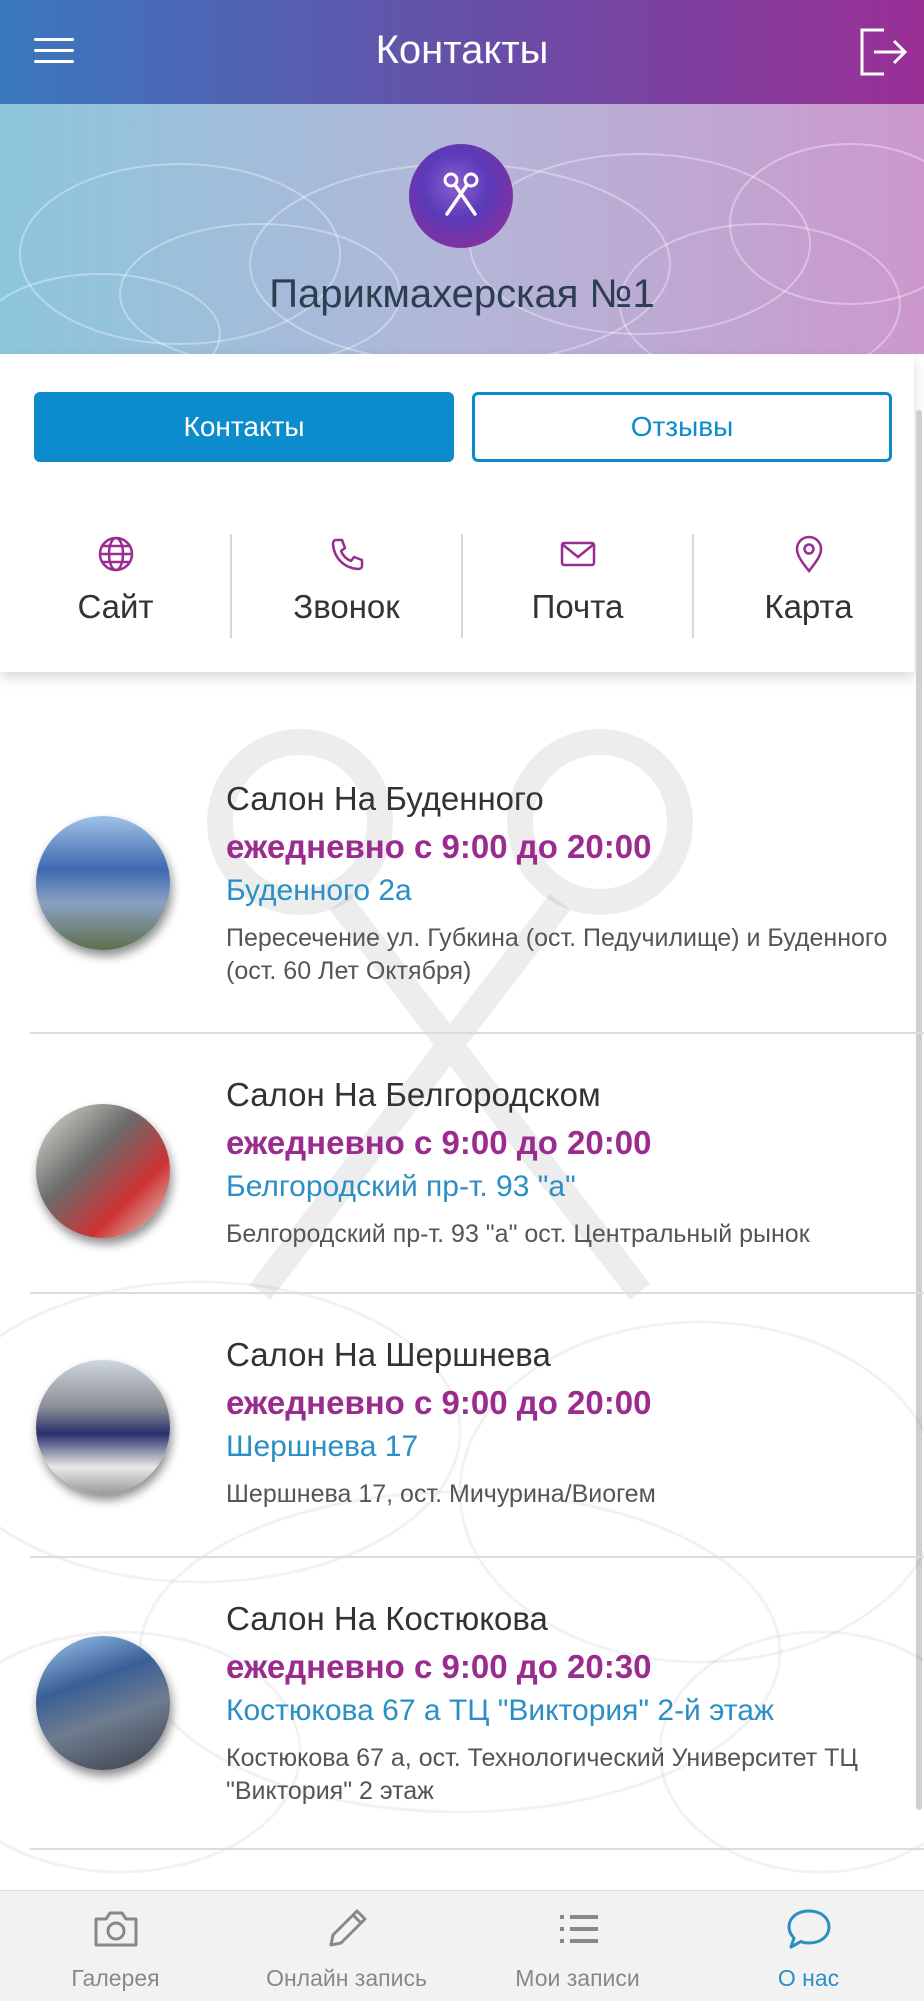 Image resolution: width=924 pixels, height=2001 pixels. I want to click on salon-logo, so click(461, 196).